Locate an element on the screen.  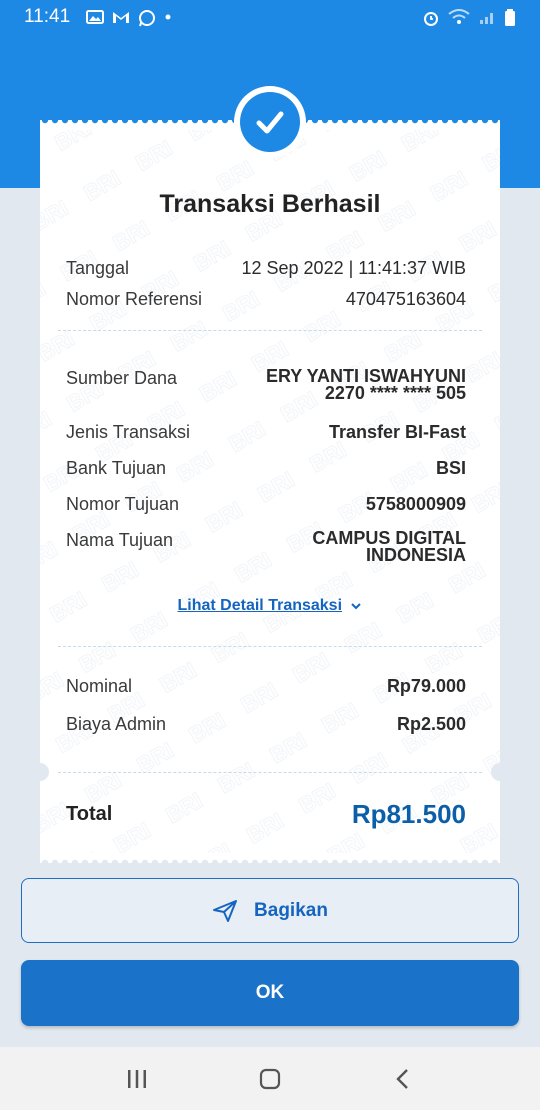
admin-fee-row: Biaya Admin Rp2.500 is located at coordinates (266, 724).